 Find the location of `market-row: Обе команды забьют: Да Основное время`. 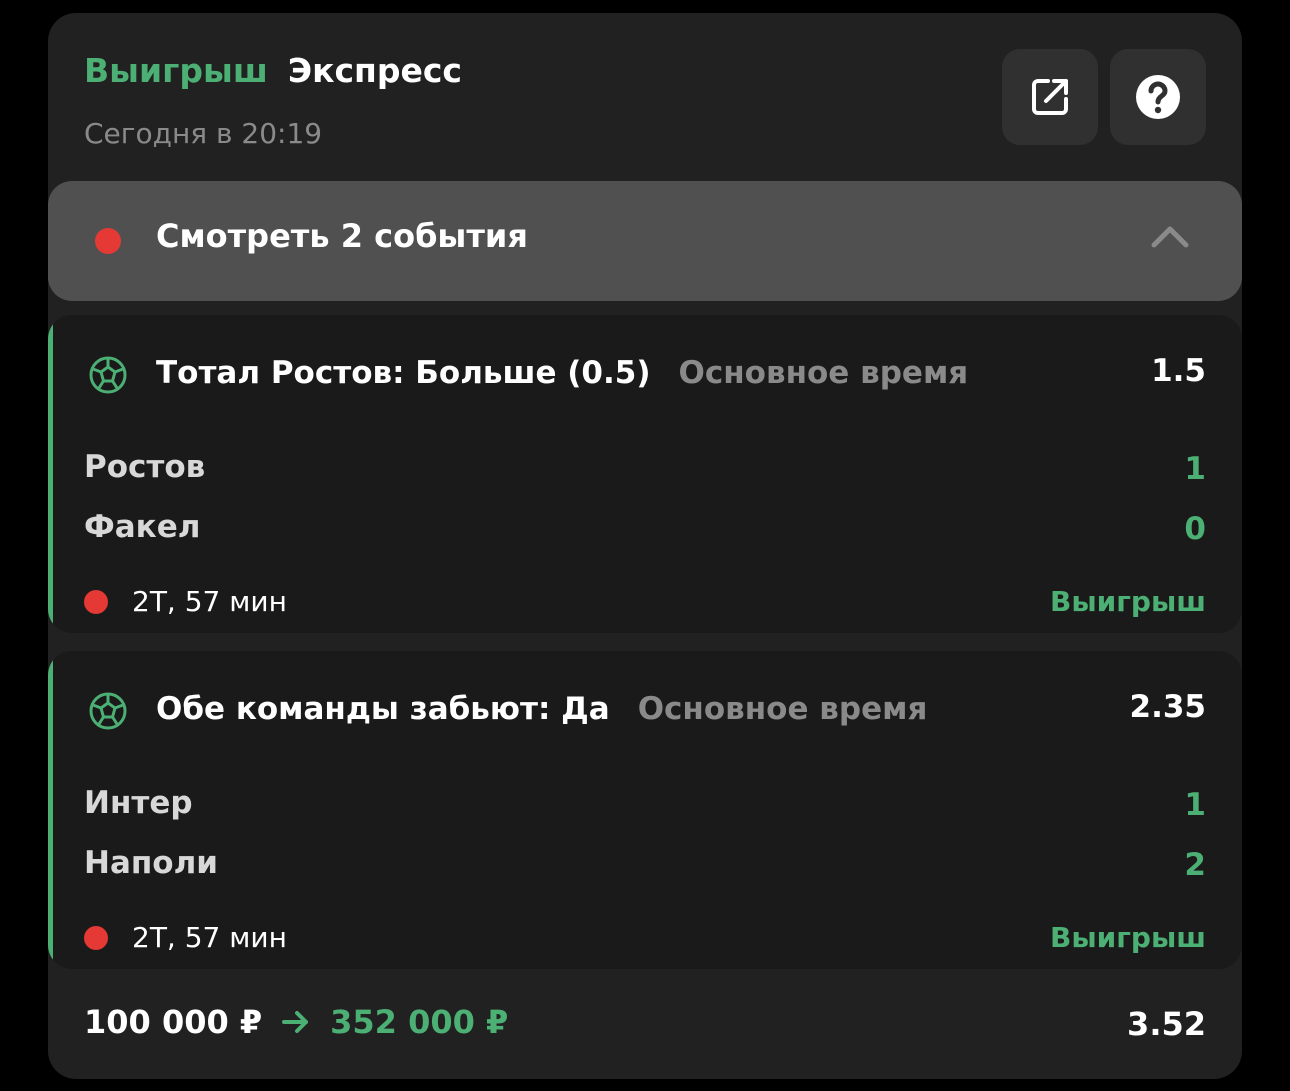

market-row: Обе команды забьют: Да Основное время is located at coordinates (541, 709).